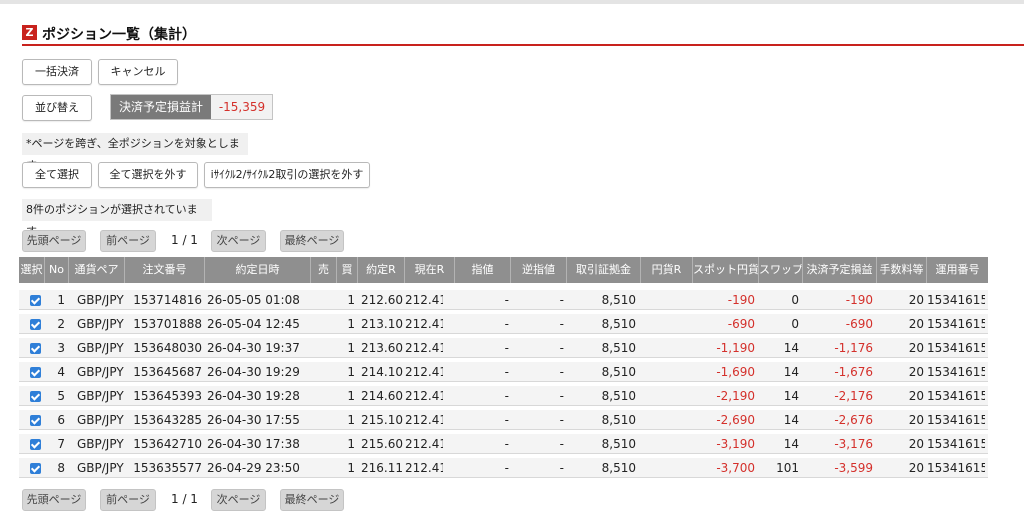 Image resolution: width=1024 pixels, height=514 pixels. I want to click on cell-exec-rate: 215.60, so click(382, 444).